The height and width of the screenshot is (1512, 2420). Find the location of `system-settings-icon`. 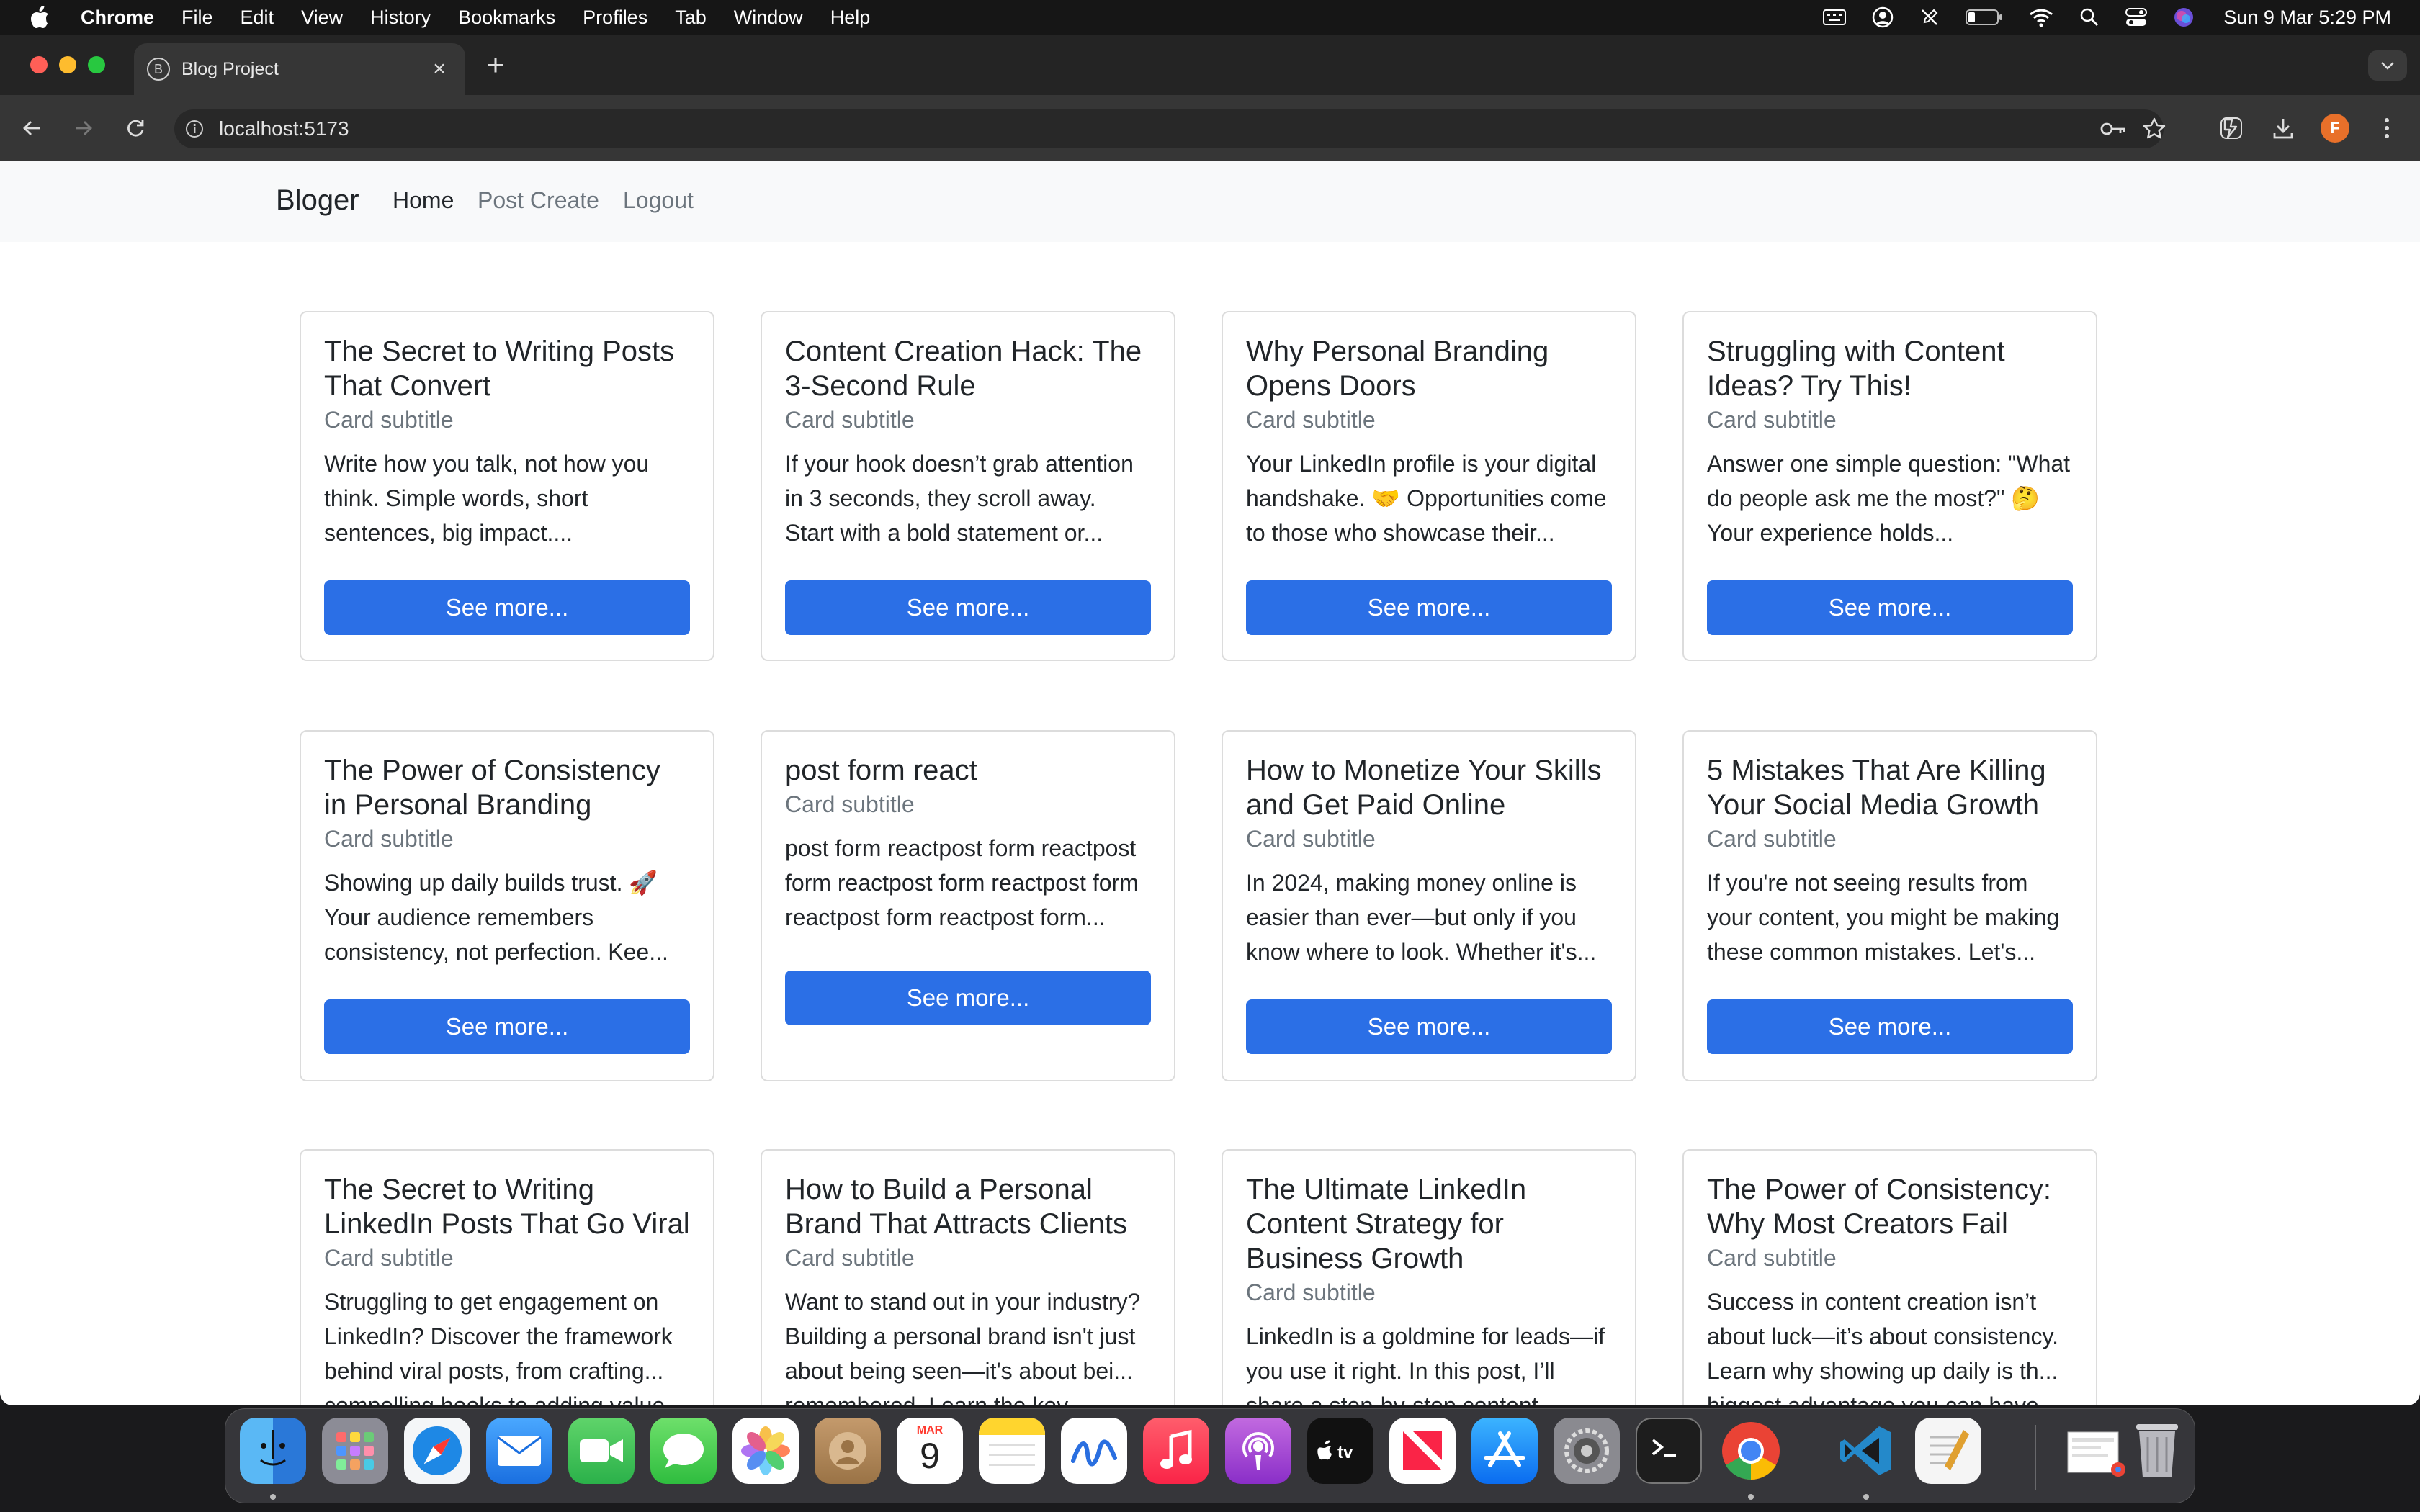

system-settings-icon is located at coordinates (1587, 1451).